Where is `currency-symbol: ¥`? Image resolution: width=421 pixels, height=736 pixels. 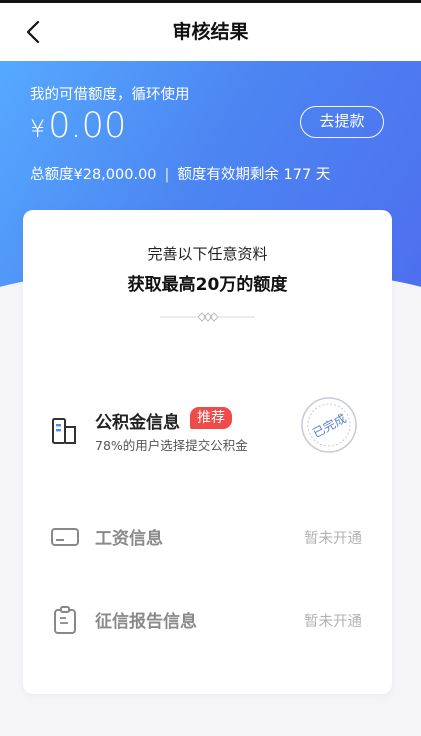
currency-symbol: ¥ is located at coordinates (38, 129).